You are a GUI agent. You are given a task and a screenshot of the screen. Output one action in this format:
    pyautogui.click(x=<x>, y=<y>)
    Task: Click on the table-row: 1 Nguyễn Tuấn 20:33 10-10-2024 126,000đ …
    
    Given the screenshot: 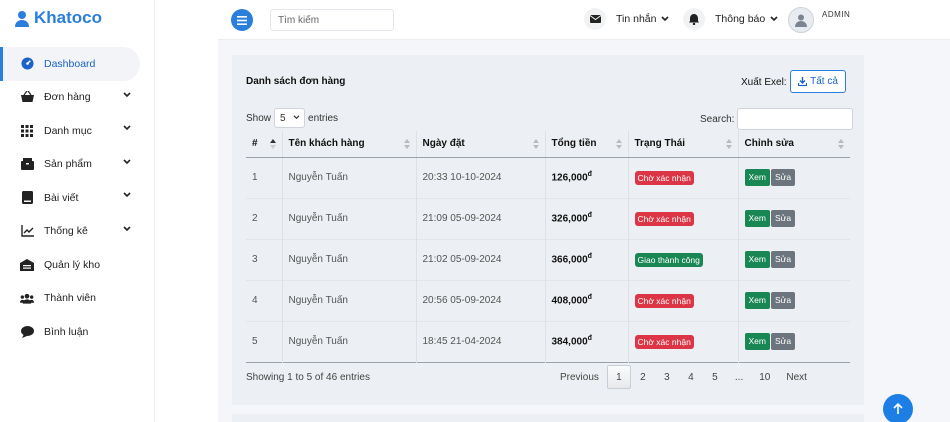 What is the action you would take?
    pyautogui.click(x=548, y=177)
    